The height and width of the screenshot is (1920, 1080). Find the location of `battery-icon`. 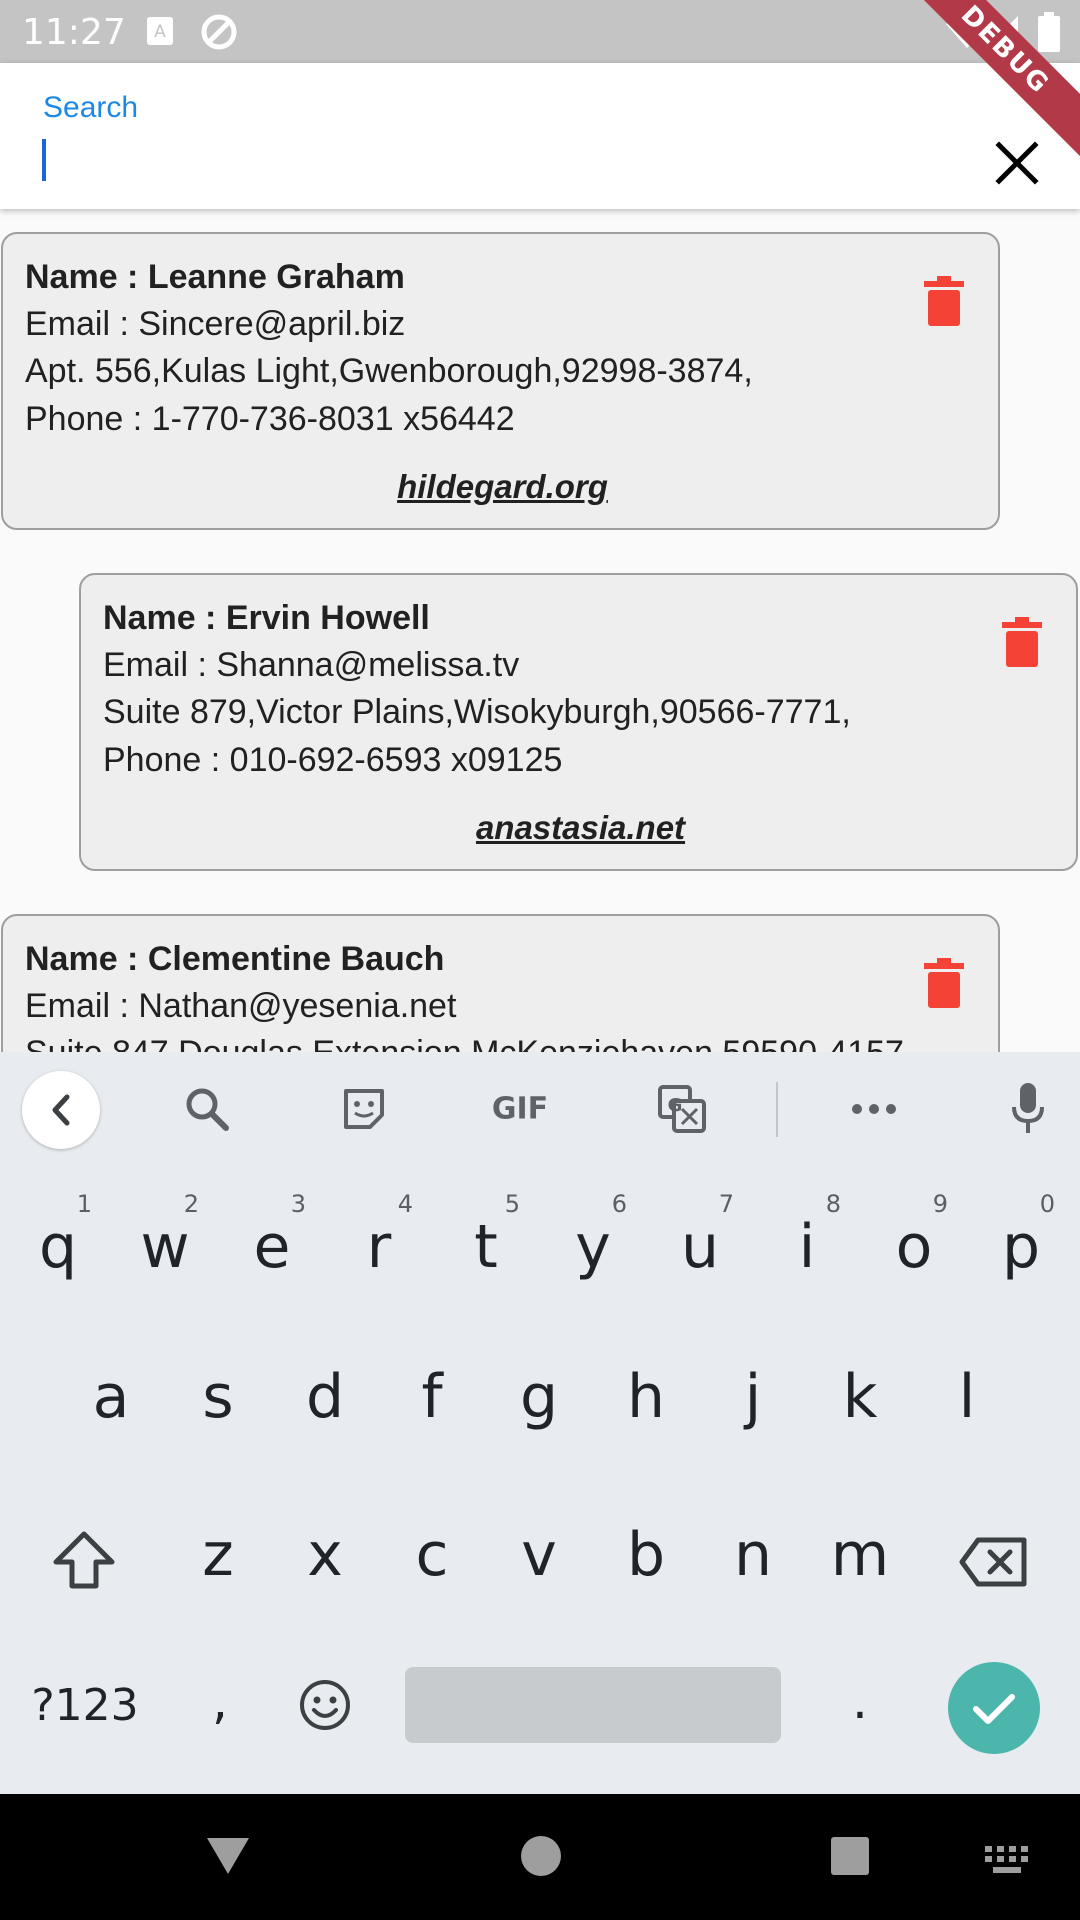

battery-icon is located at coordinates (1049, 32).